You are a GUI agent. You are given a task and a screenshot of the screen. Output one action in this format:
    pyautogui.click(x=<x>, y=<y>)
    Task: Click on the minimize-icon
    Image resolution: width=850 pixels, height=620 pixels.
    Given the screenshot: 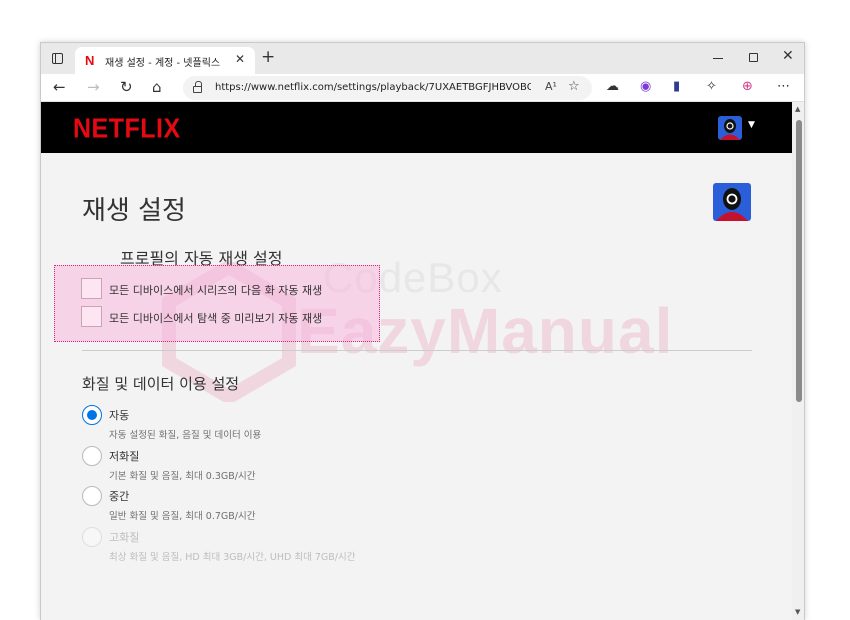 What is the action you would take?
    pyautogui.click(x=718, y=58)
    